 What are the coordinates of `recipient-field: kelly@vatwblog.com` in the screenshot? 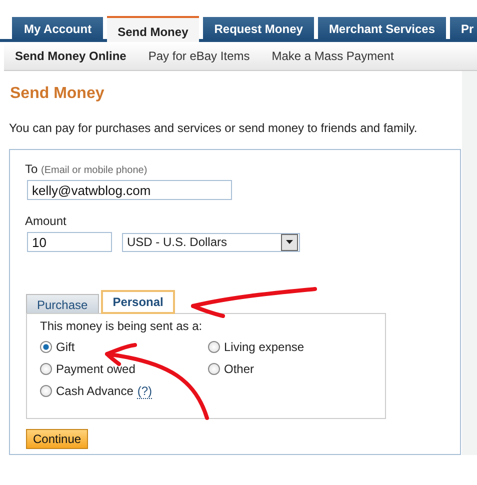 It's located at (129, 190).